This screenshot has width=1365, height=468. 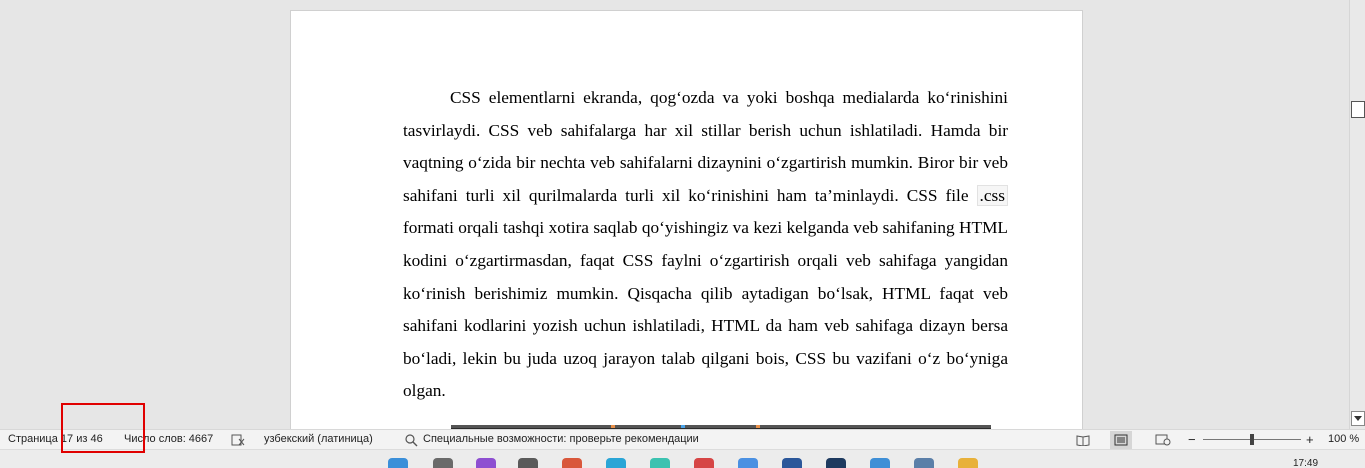 What do you see at coordinates (968, 463) in the screenshot?
I see `folder-icon` at bounding box center [968, 463].